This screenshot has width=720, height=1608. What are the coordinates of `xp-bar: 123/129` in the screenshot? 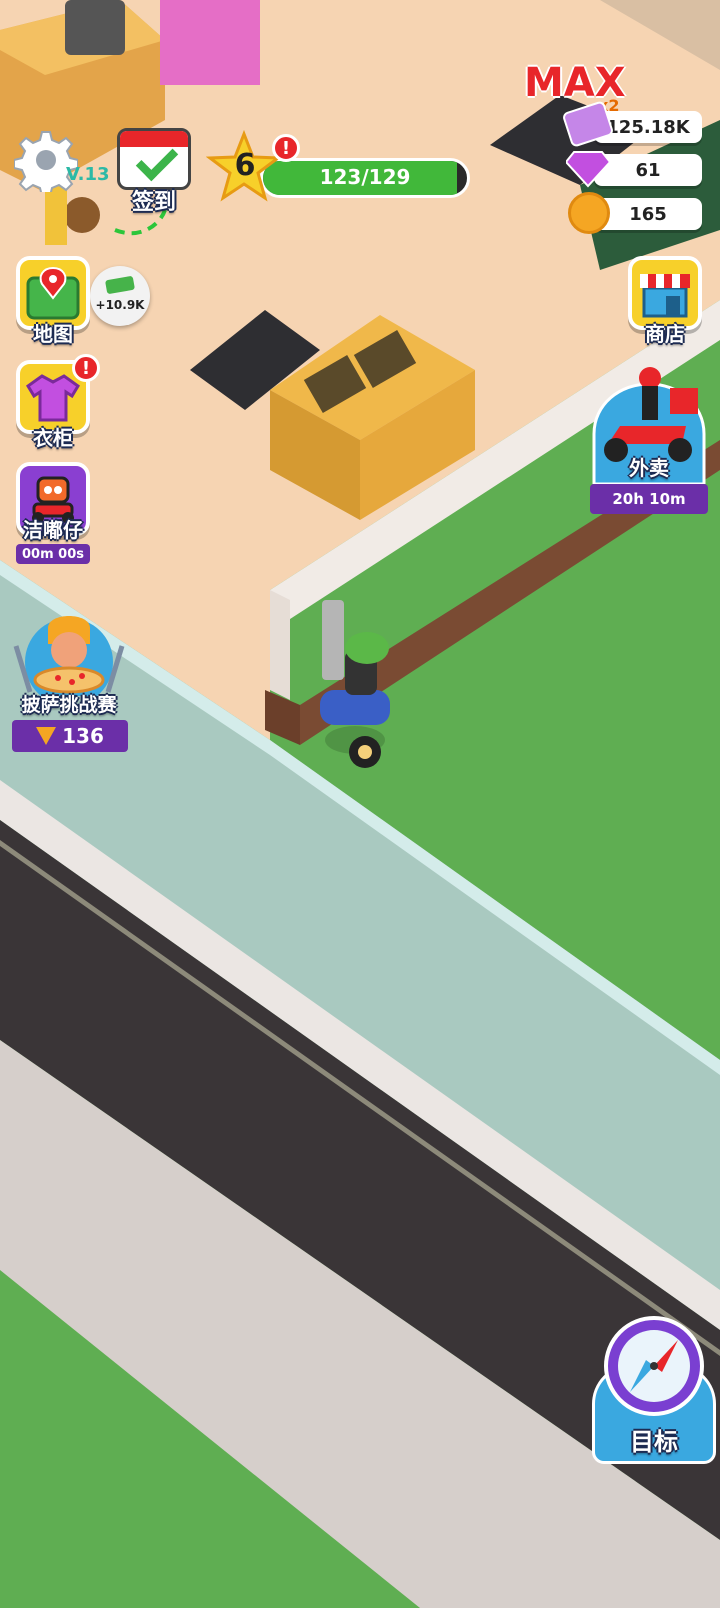 It's located at (365, 178).